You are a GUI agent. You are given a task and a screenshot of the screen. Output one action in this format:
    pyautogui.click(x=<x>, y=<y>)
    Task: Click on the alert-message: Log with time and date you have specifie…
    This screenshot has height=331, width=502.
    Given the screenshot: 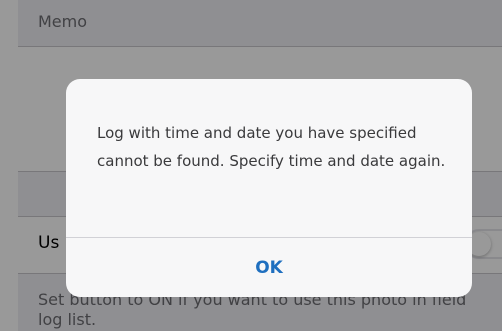 What is the action you would take?
    pyautogui.click(x=271, y=147)
    